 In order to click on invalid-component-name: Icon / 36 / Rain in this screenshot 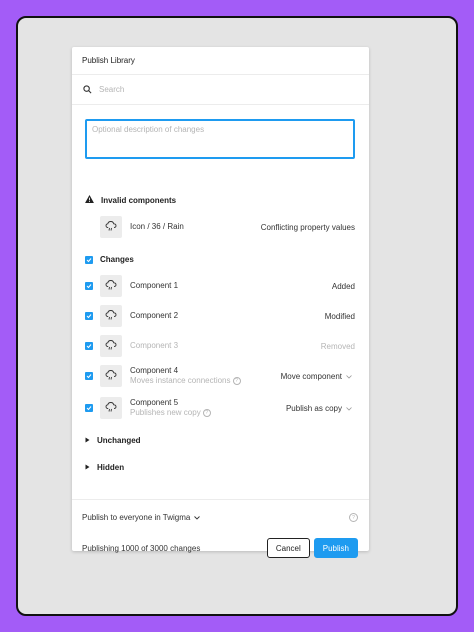, I will do `click(157, 226)`.